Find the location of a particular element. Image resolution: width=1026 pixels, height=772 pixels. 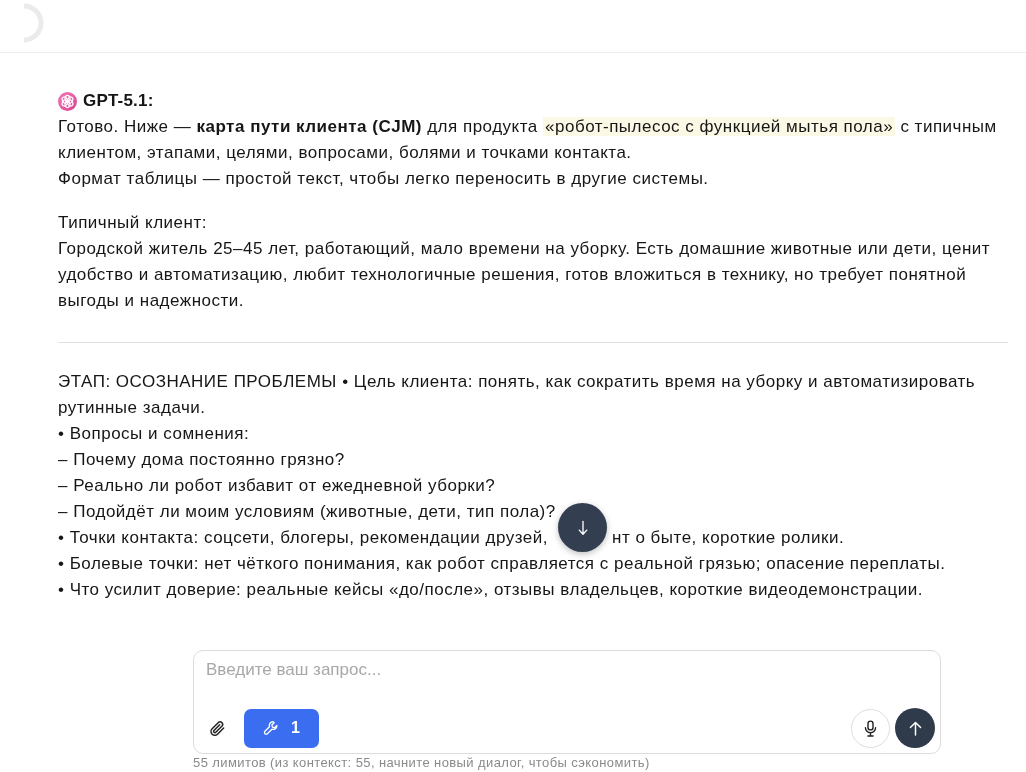

limit-note: 55 лимитов (из контекст: 55, начните новый диалог, чтобы сэкономить) is located at coordinates (422, 763).